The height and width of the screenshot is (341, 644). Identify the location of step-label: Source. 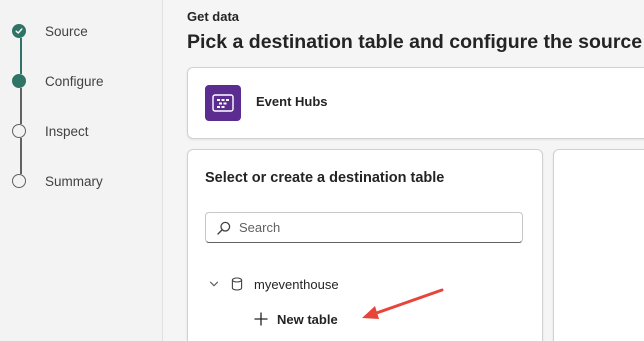
(66, 31).